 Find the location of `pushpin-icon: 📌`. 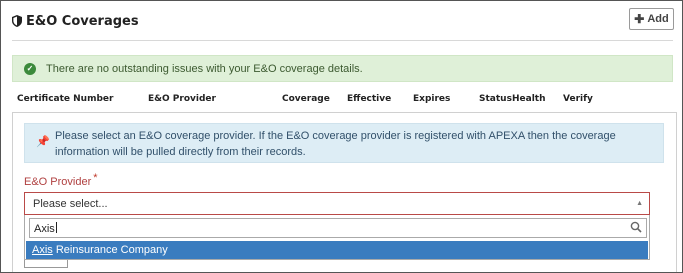

pushpin-icon: 📌 is located at coordinates (43, 142).